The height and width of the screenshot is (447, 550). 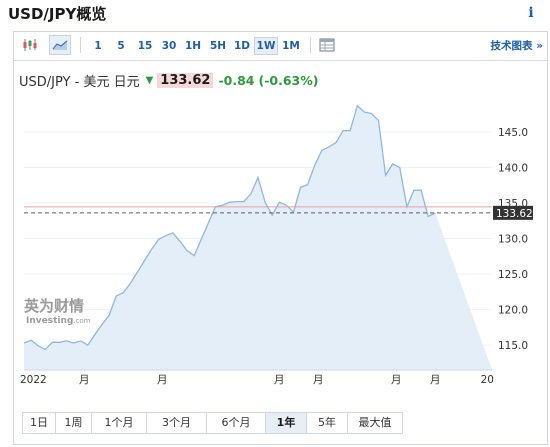 What do you see at coordinates (149, 80) in the screenshot?
I see `down-arrow-icon: ▼` at bounding box center [149, 80].